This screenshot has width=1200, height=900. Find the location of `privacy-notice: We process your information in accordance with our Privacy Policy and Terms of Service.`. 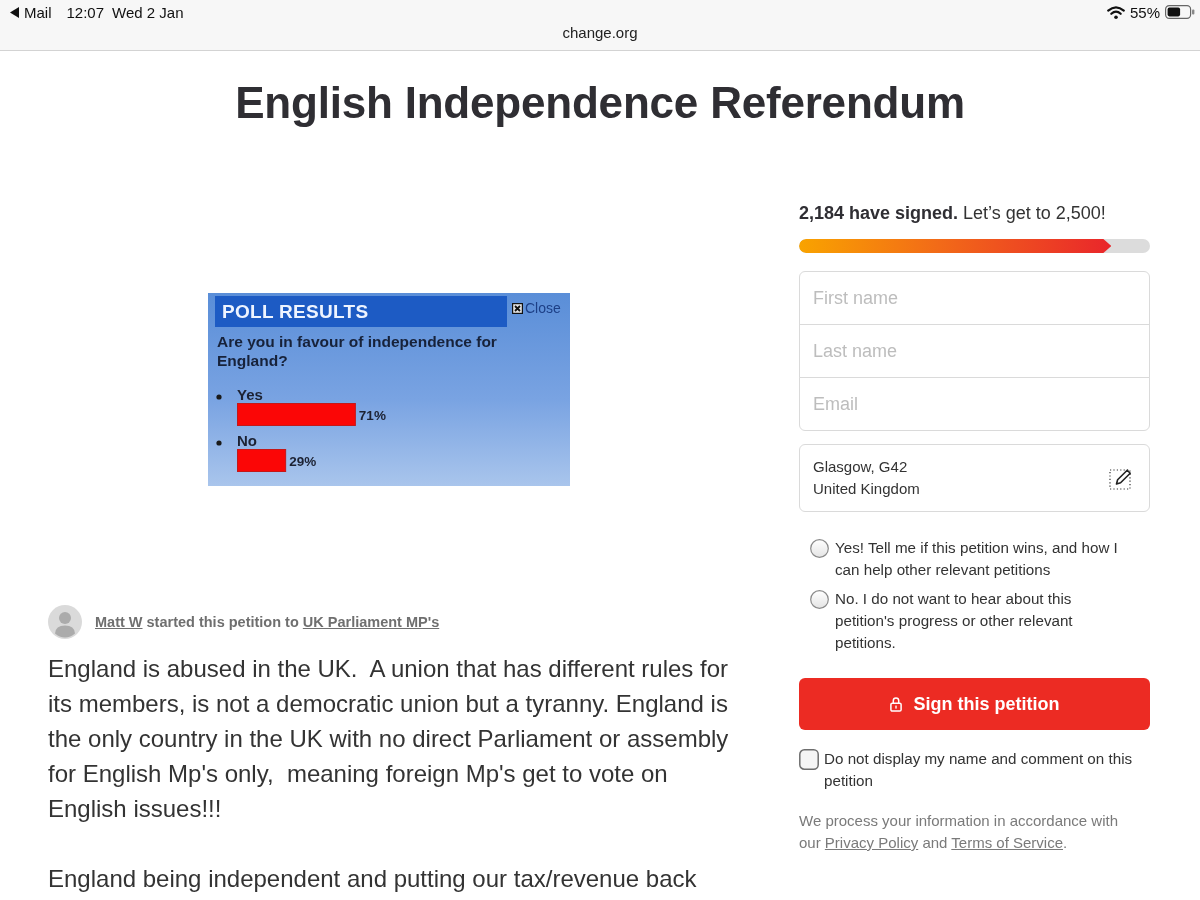

privacy-notice: We process your information in accordance with our Privacy Policy and Terms of Service. is located at coordinates (959, 832).